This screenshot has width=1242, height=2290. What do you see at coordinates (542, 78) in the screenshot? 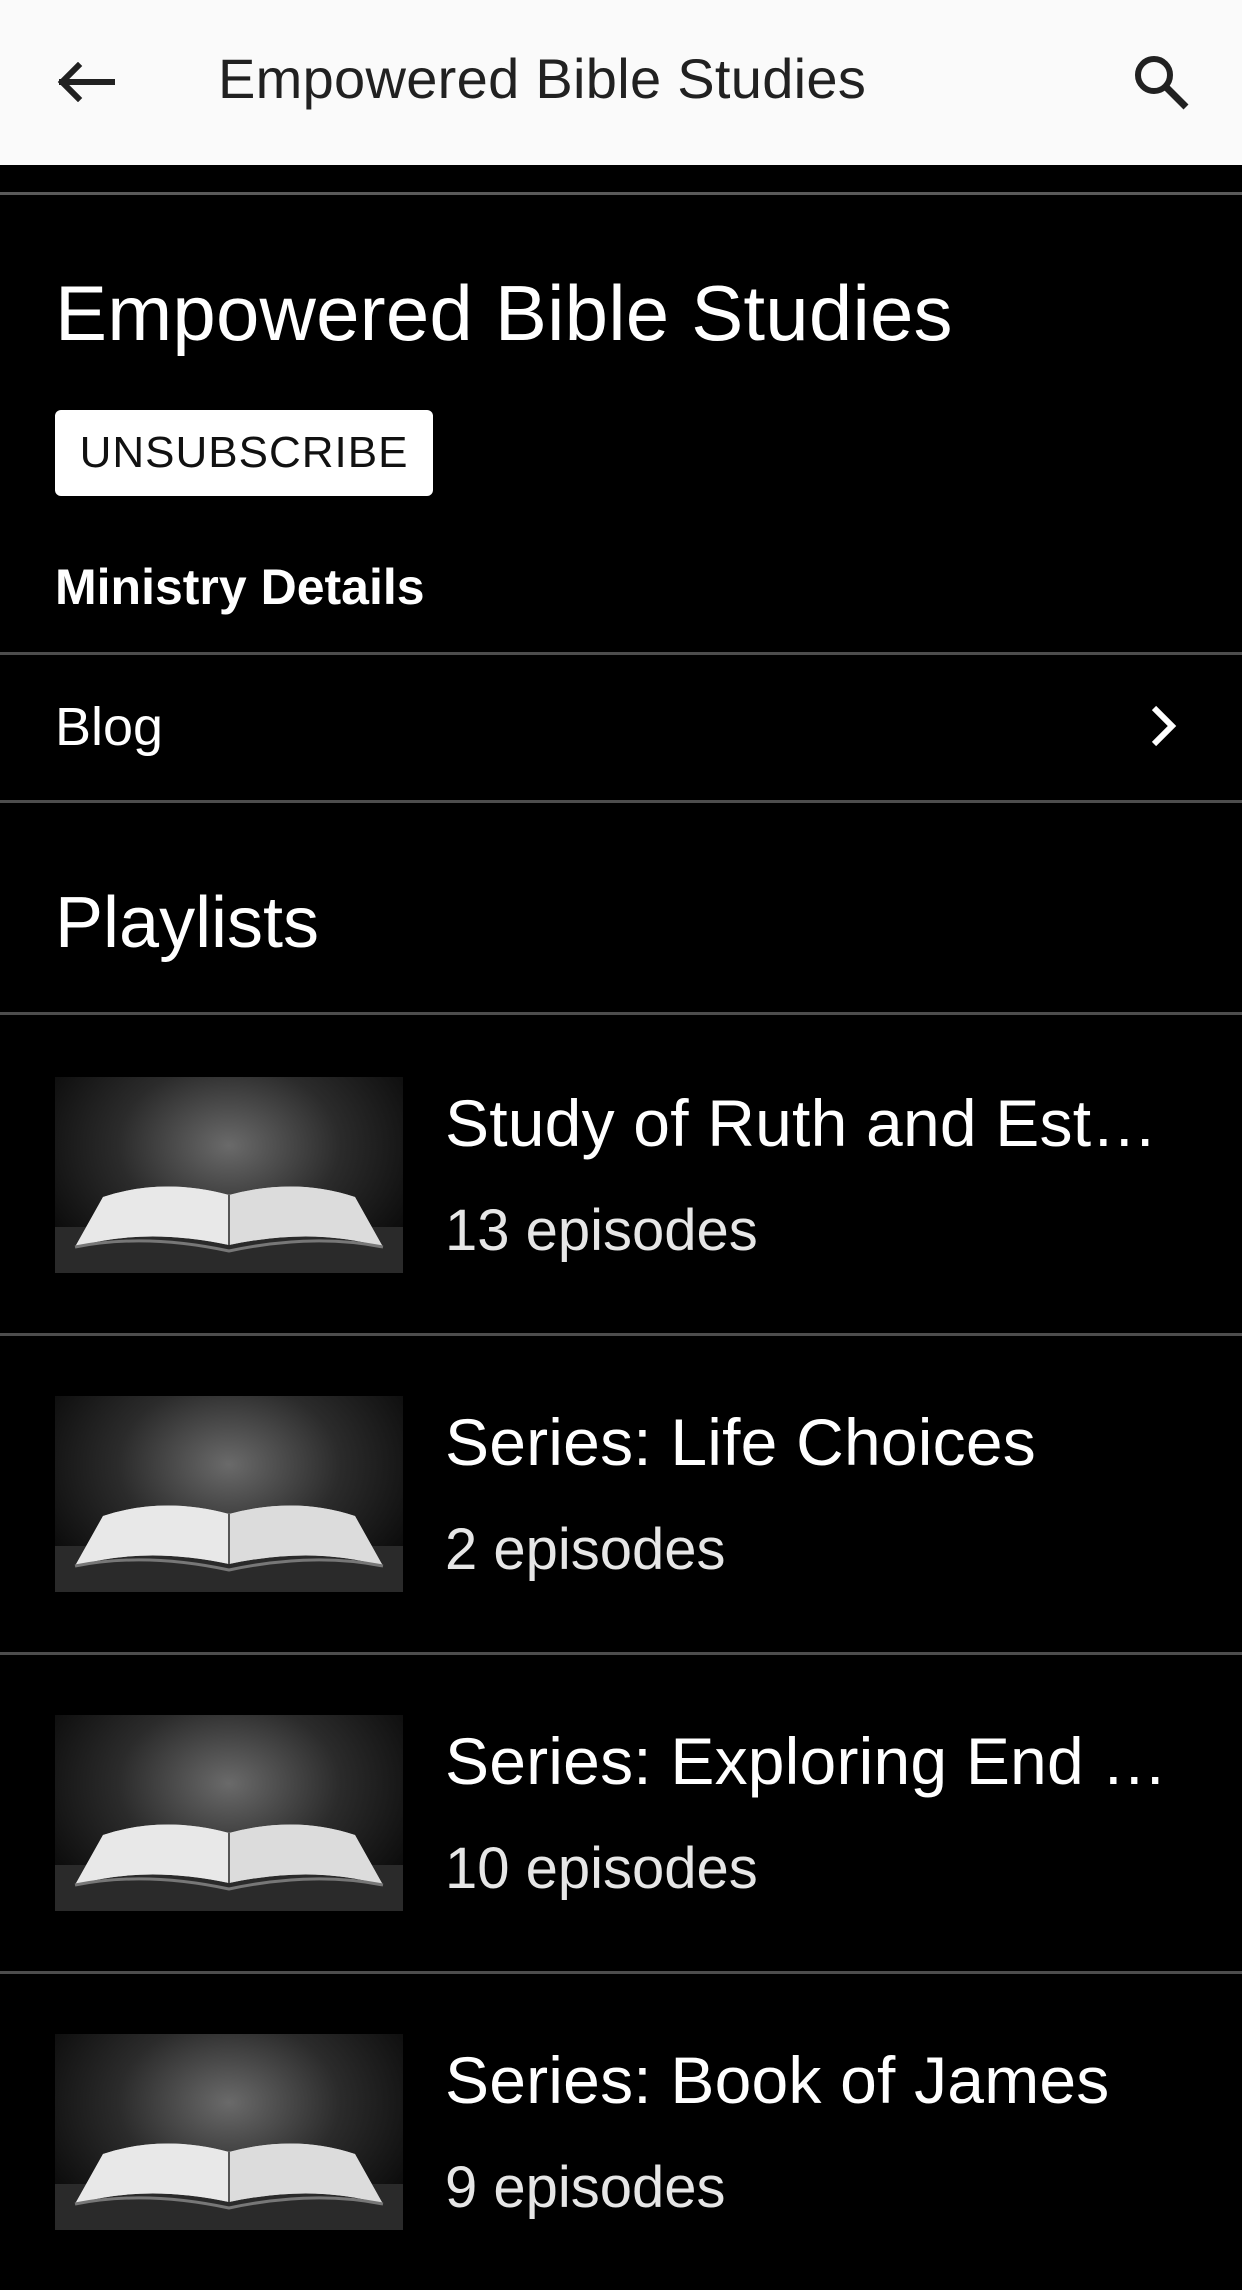
I see `app-bar-title: Empowered Bible Studies` at bounding box center [542, 78].